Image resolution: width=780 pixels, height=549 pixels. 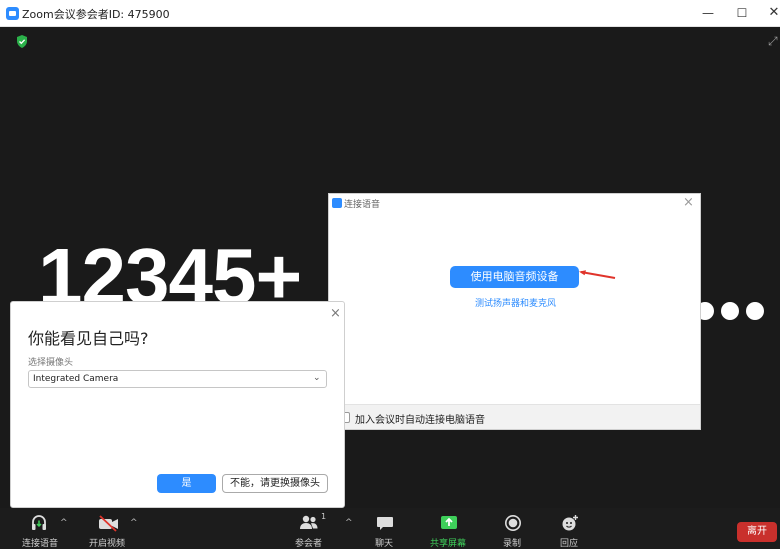 What do you see at coordinates (107, 544) in the screenshot?
I see `video-button-label: 开启视频` at bounding box center [107, 544].